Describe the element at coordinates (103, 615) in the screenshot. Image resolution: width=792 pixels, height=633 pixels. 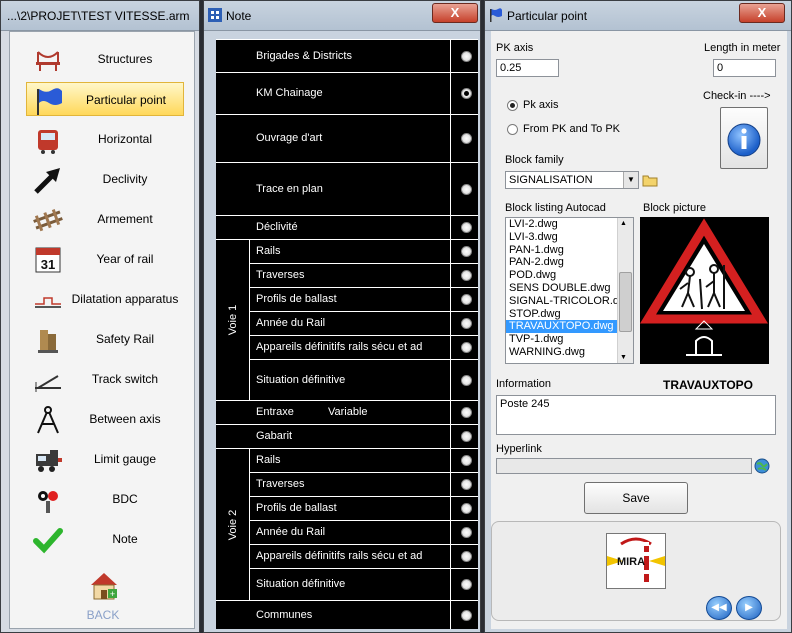
I see `back-label: BACK` at that location.